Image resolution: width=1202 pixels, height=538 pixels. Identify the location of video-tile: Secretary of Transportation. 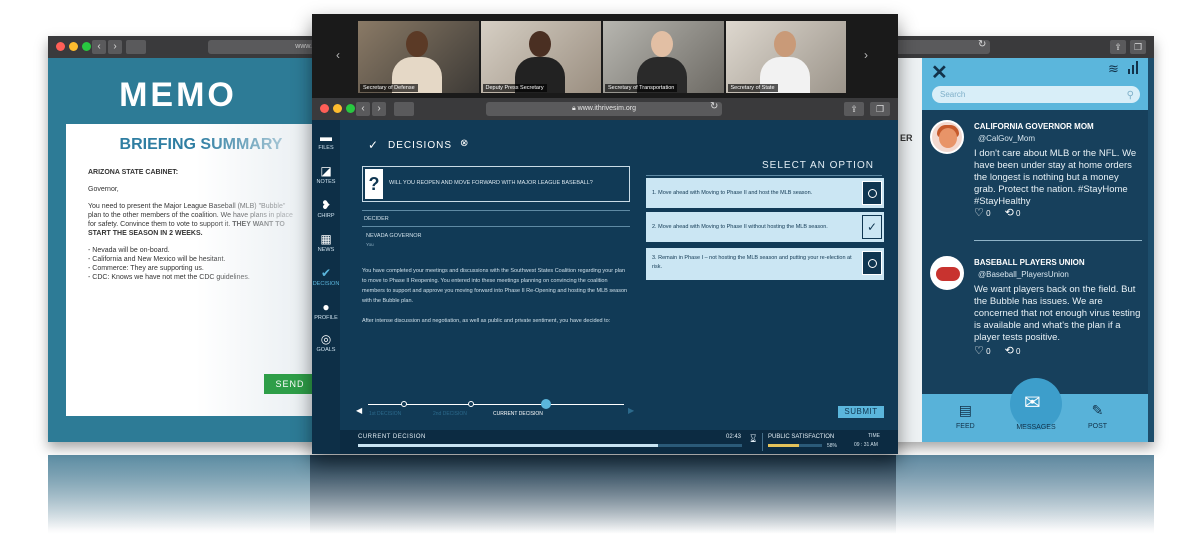
(663, 57).